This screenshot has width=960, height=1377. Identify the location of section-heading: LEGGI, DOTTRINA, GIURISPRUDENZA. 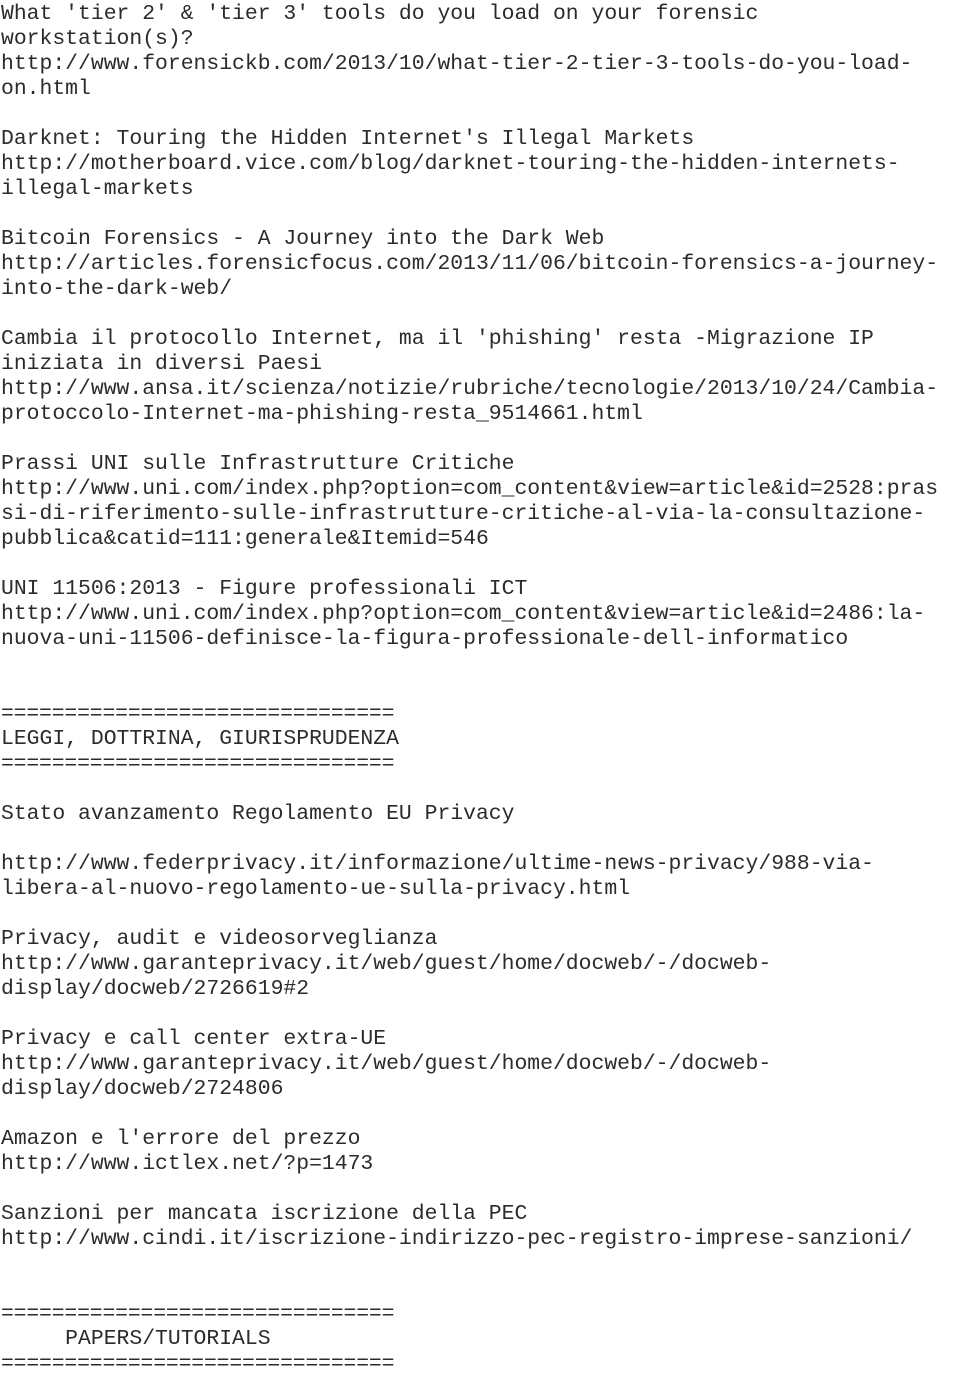
(200, 739).